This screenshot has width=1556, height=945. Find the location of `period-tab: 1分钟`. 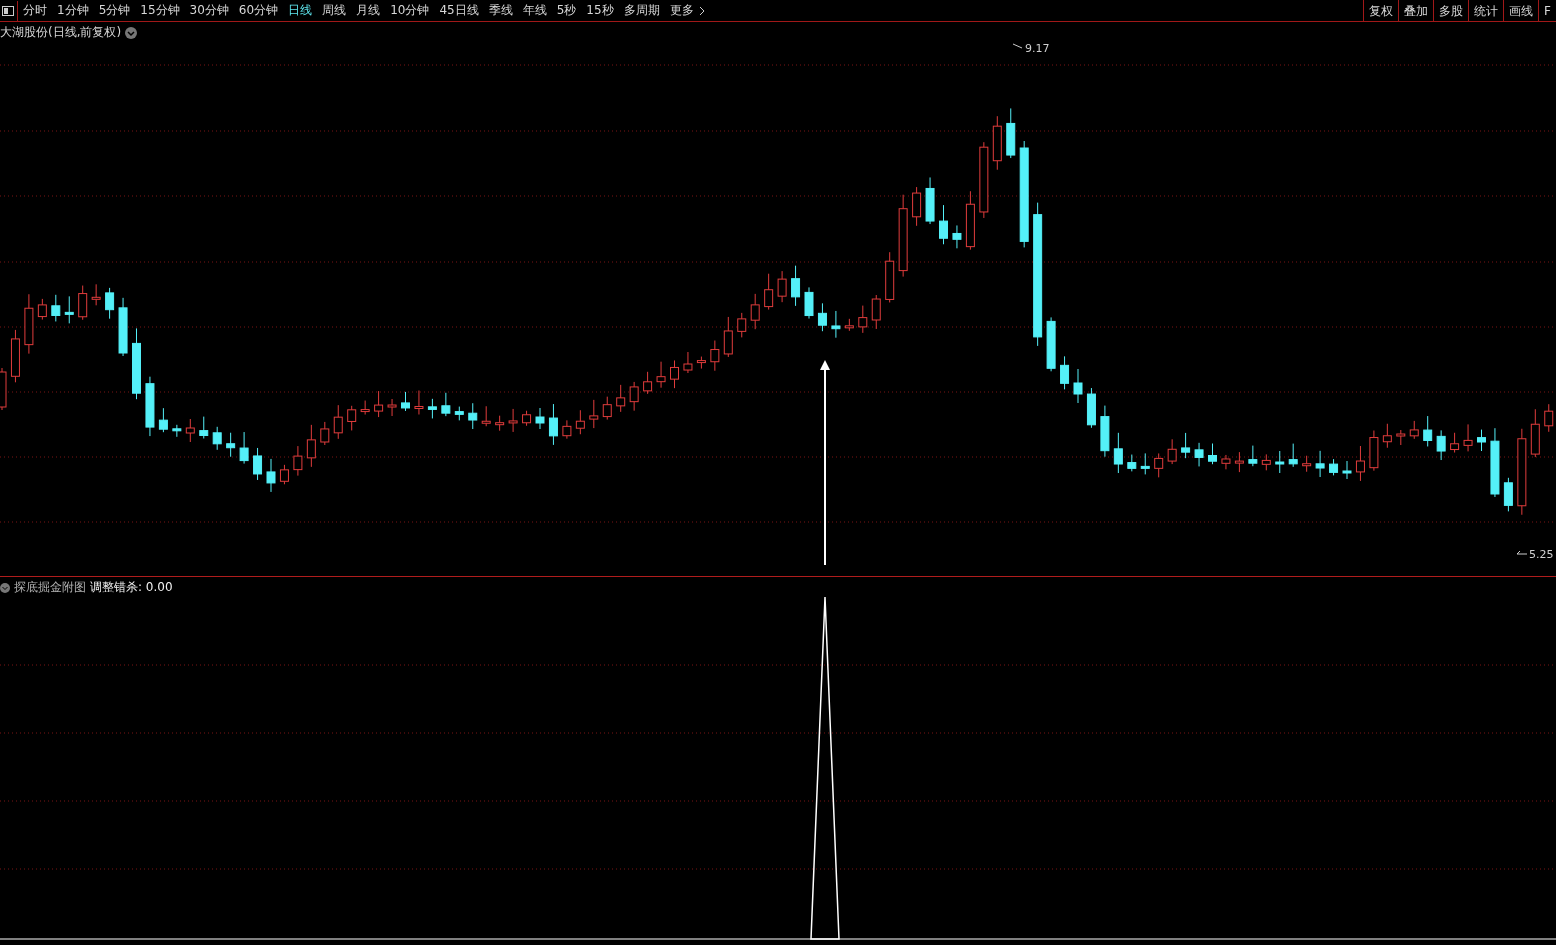

period-tab: 1分钟 is located at coordinates (73, 11).